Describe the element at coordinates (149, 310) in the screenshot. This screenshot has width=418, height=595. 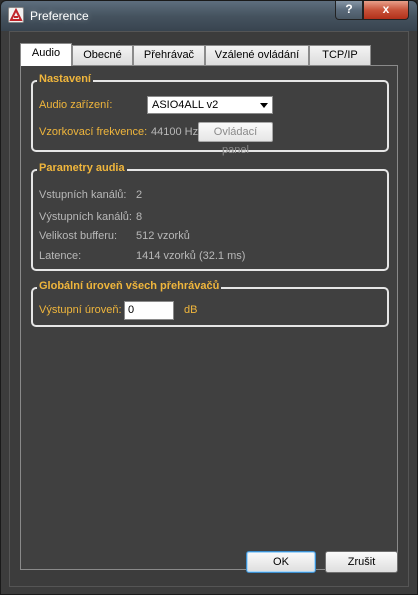
I see `output-level-input: 0` at that location.